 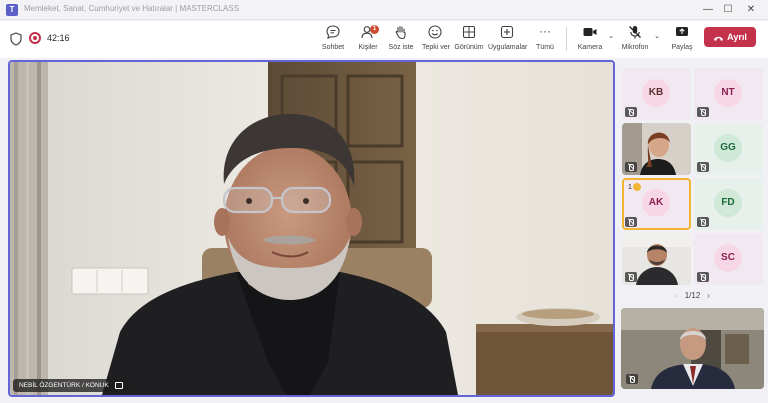 I want to click on apps-button: Uygulamalar, so click(x=508, y=37).